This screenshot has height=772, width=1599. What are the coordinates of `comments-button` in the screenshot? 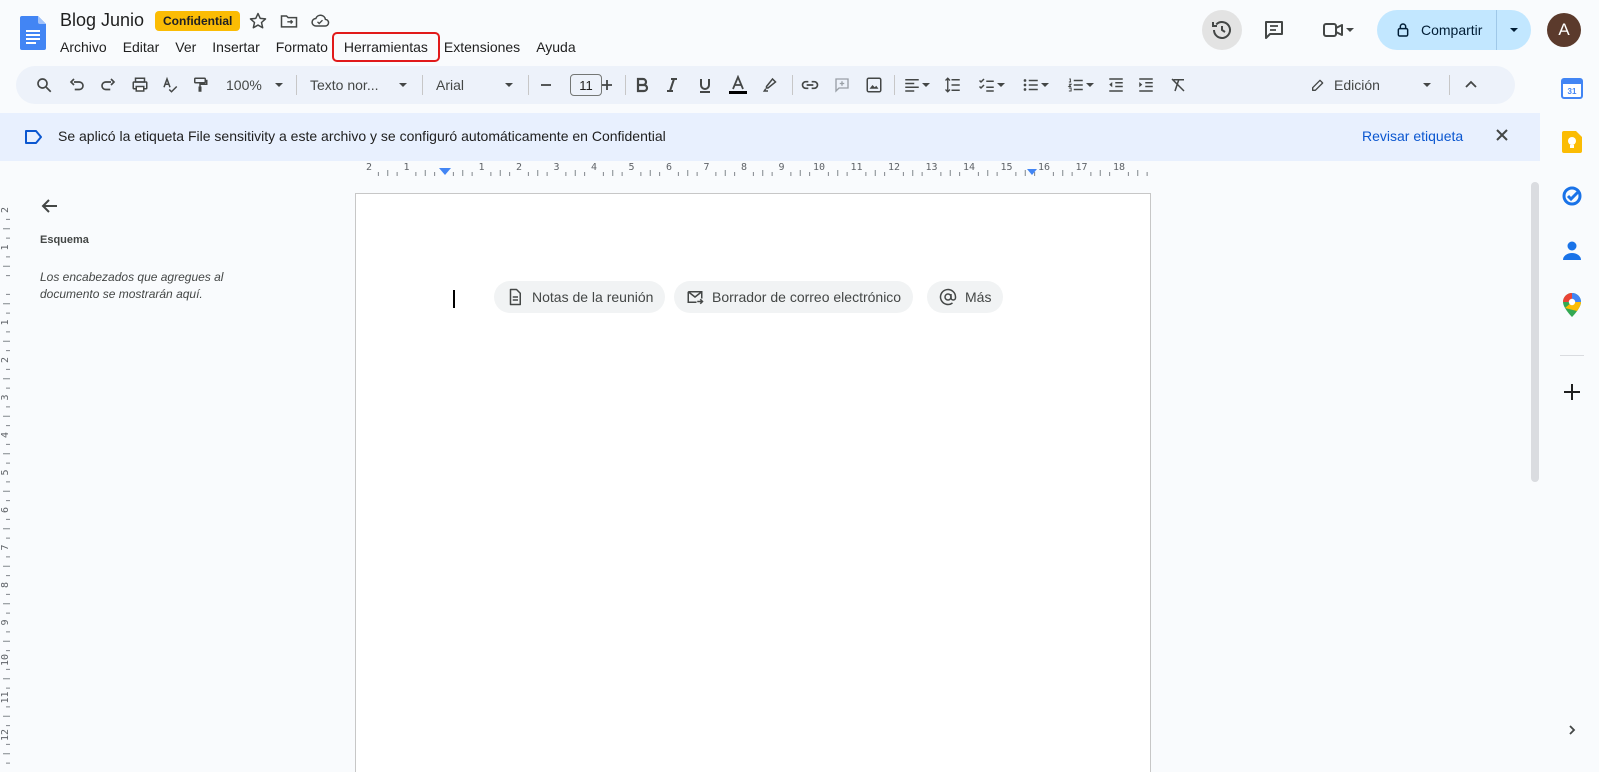 It's located at (1274, 30).